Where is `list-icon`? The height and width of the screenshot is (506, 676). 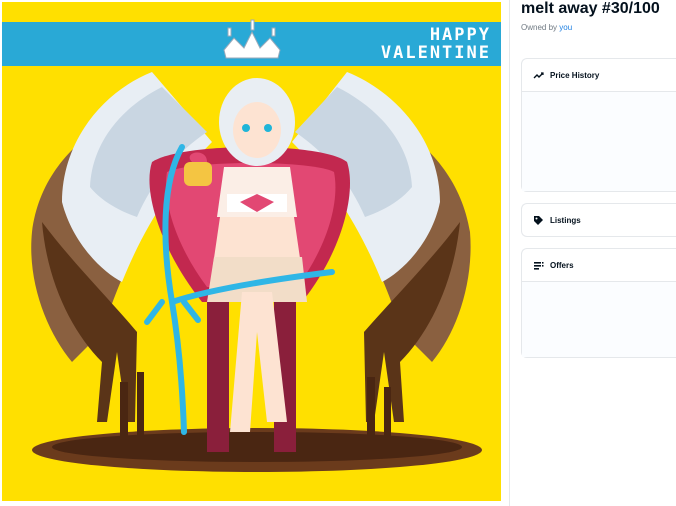 list-icon is located at coordinates (538, 265).